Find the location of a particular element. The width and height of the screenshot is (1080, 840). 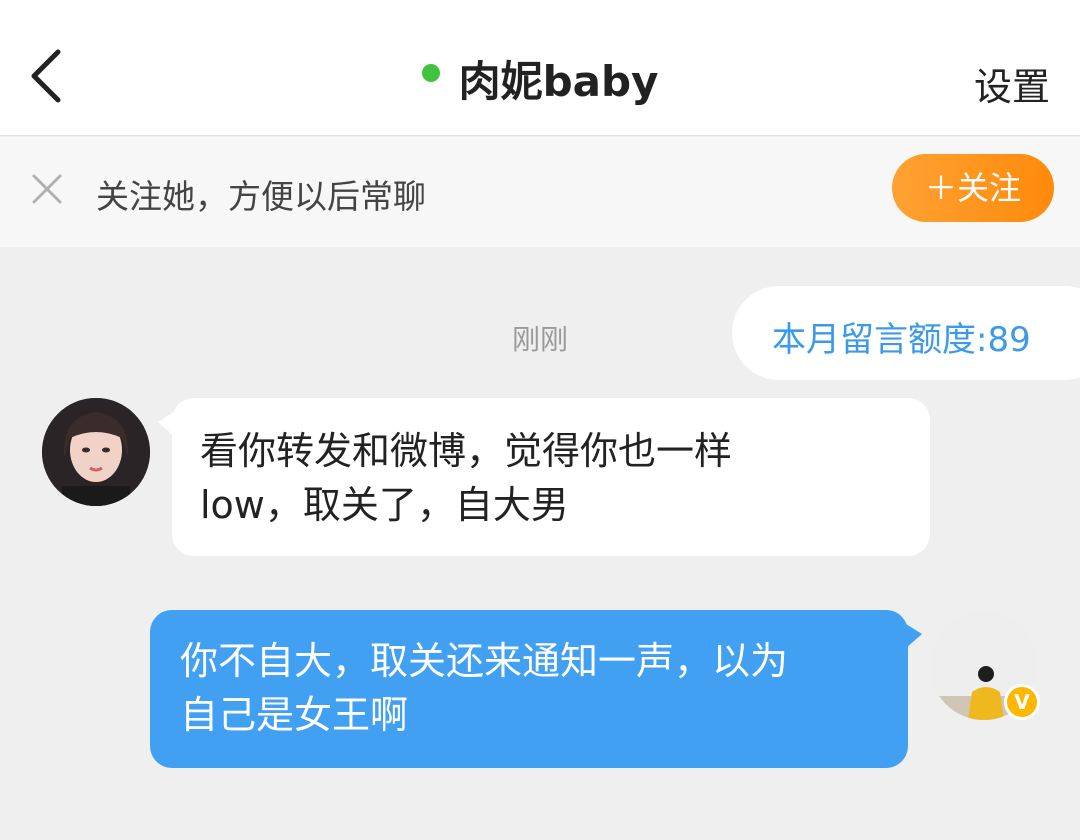

contact-avatar-image is located at coordinates (96, 452).